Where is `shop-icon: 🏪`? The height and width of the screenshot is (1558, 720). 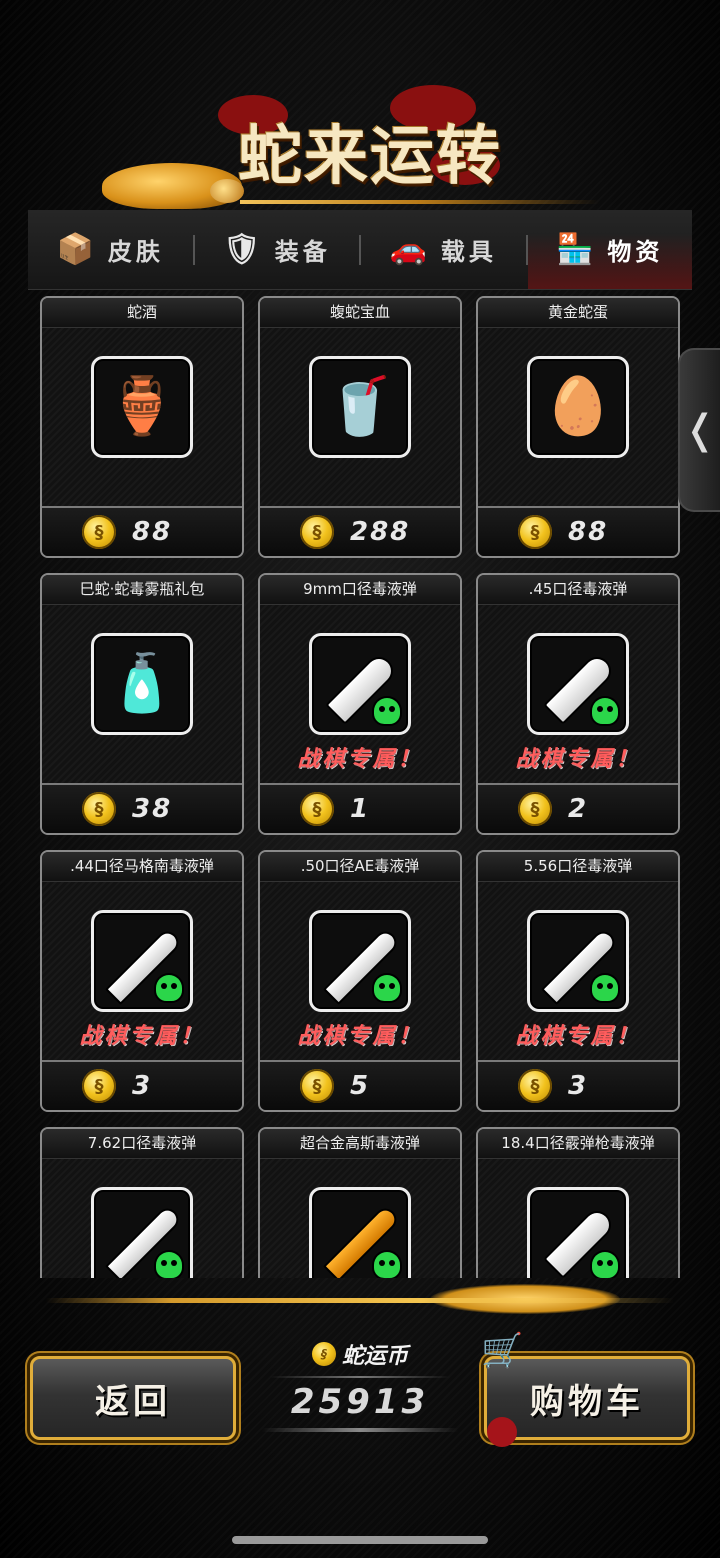
shop-icon: 🏪 is located at coordinates (577, 249).